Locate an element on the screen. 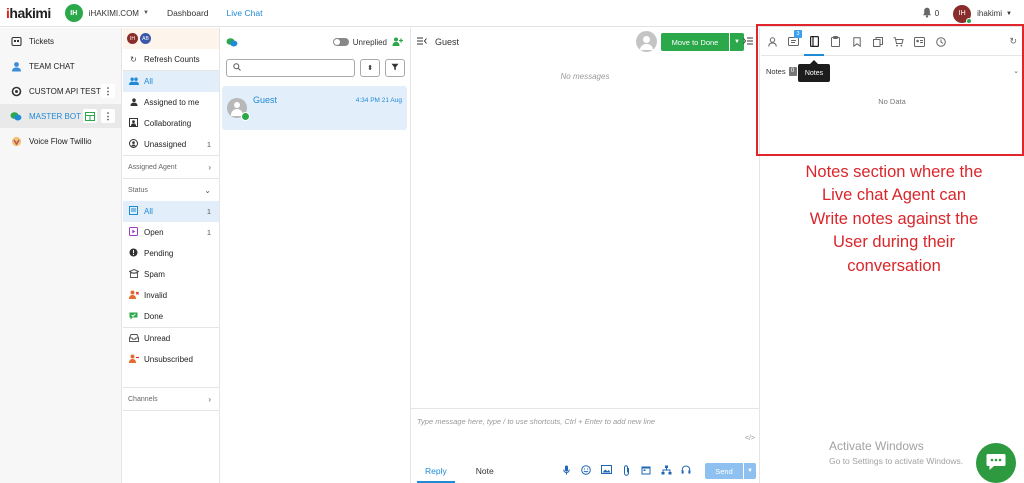  section-label: Assigned Agent is located at coordinates (152, 167).